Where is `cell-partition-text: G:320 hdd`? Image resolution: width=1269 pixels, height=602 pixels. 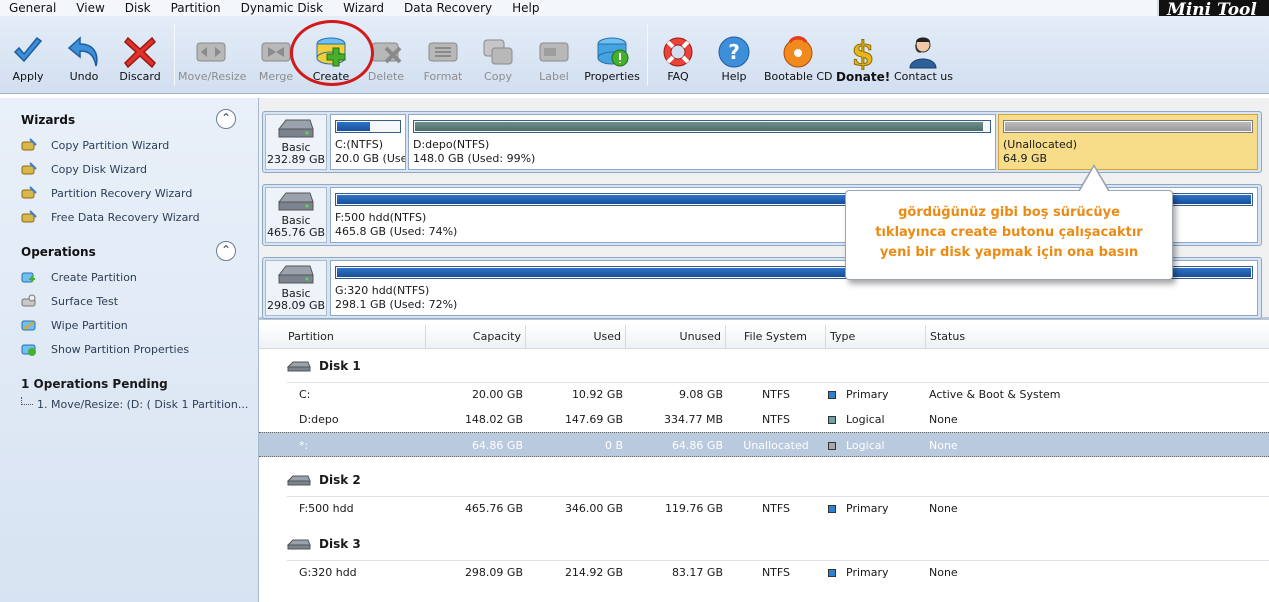
cell-partition-text: G:320 hdd is located at coordinates (328, 572).